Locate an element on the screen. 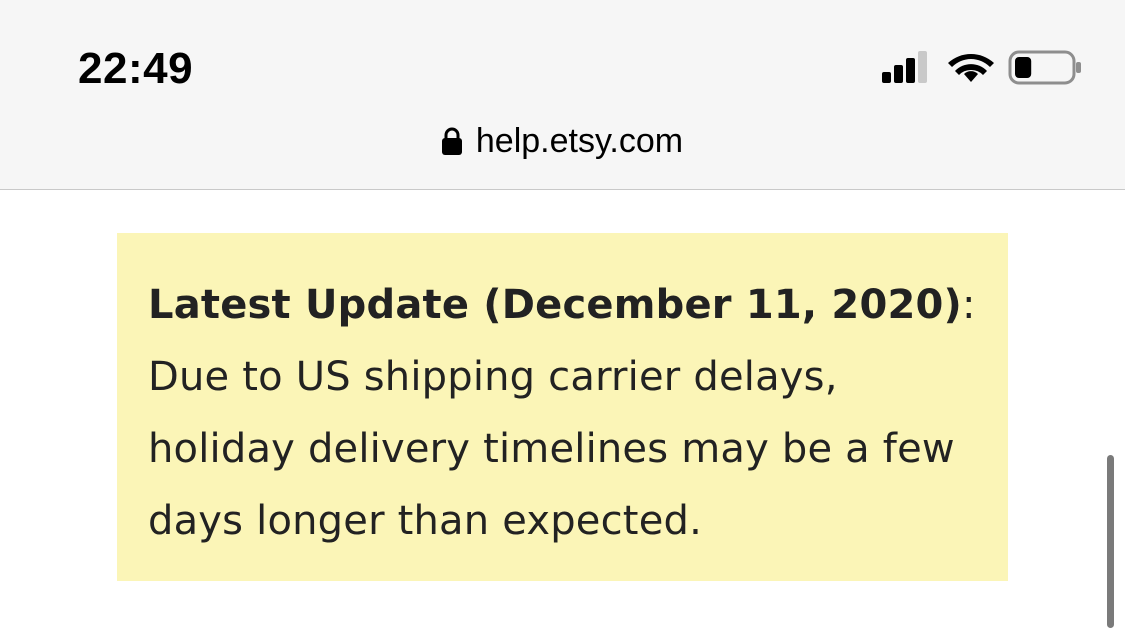 The height and width of the screenshot is (628, 1125). status-bar-icons is located at coordinates (983, 68).